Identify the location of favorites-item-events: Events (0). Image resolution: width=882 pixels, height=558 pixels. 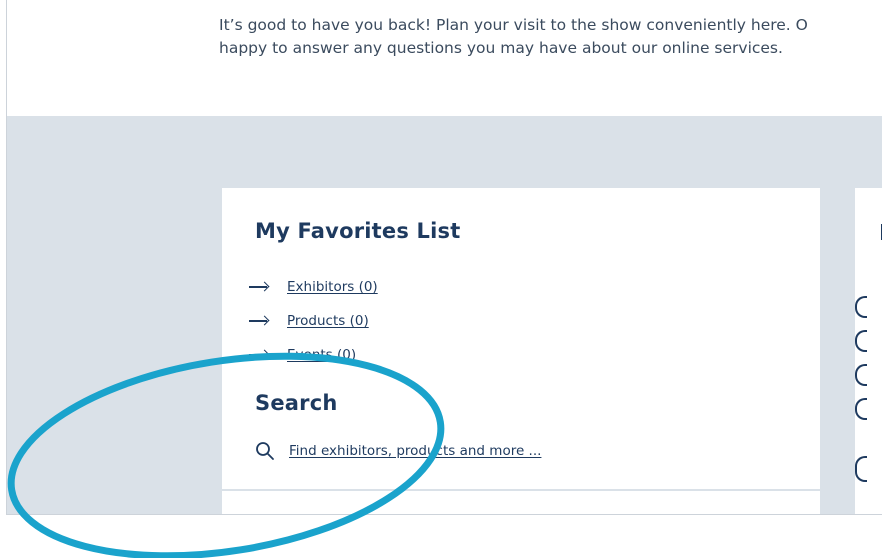
(313, 355).